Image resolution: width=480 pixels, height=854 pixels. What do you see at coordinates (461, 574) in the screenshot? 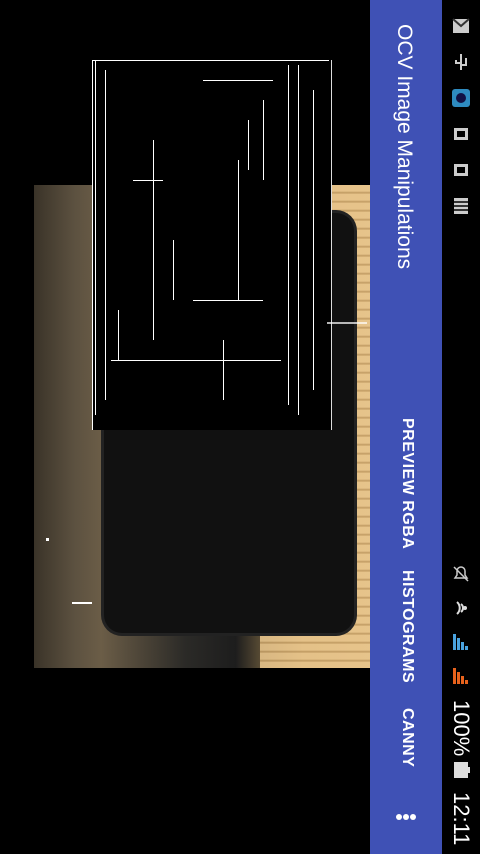
I see `mute-icon` at bounding box center [461, 574].